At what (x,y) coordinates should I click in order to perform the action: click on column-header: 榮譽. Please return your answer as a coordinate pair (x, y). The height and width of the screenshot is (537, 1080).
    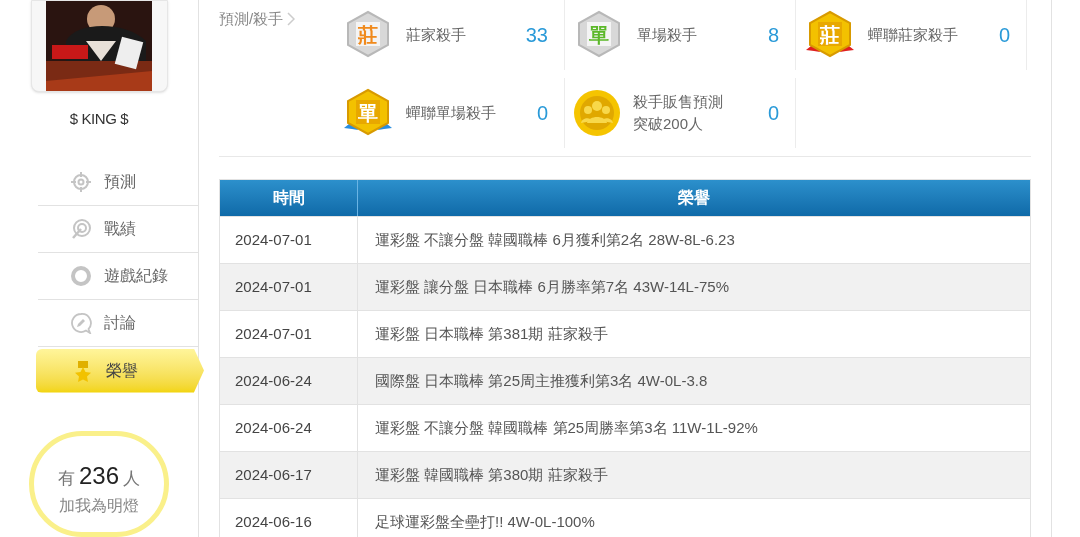
    Looking at the image, I should click on (694, 198).